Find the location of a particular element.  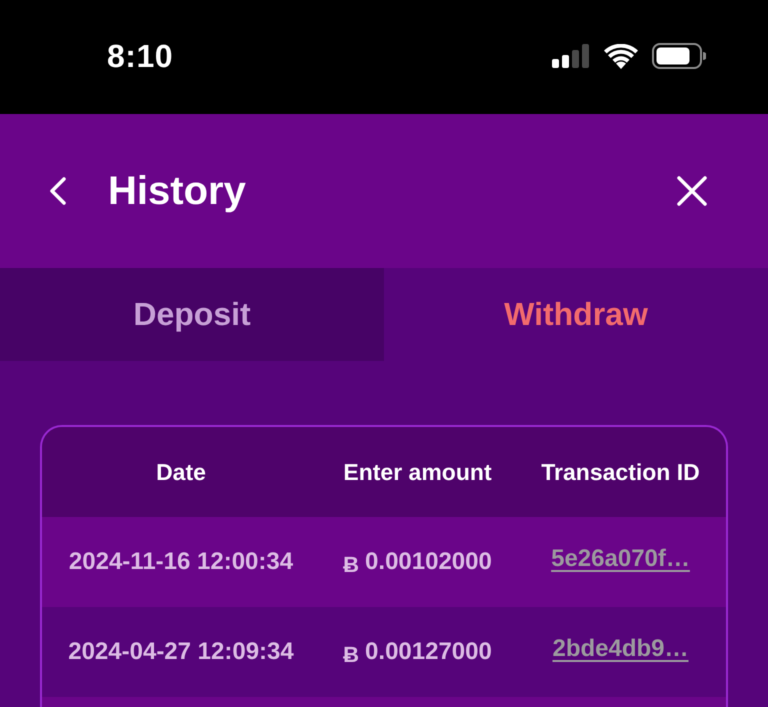

column-header: Date is located at coordinates (181, 472).